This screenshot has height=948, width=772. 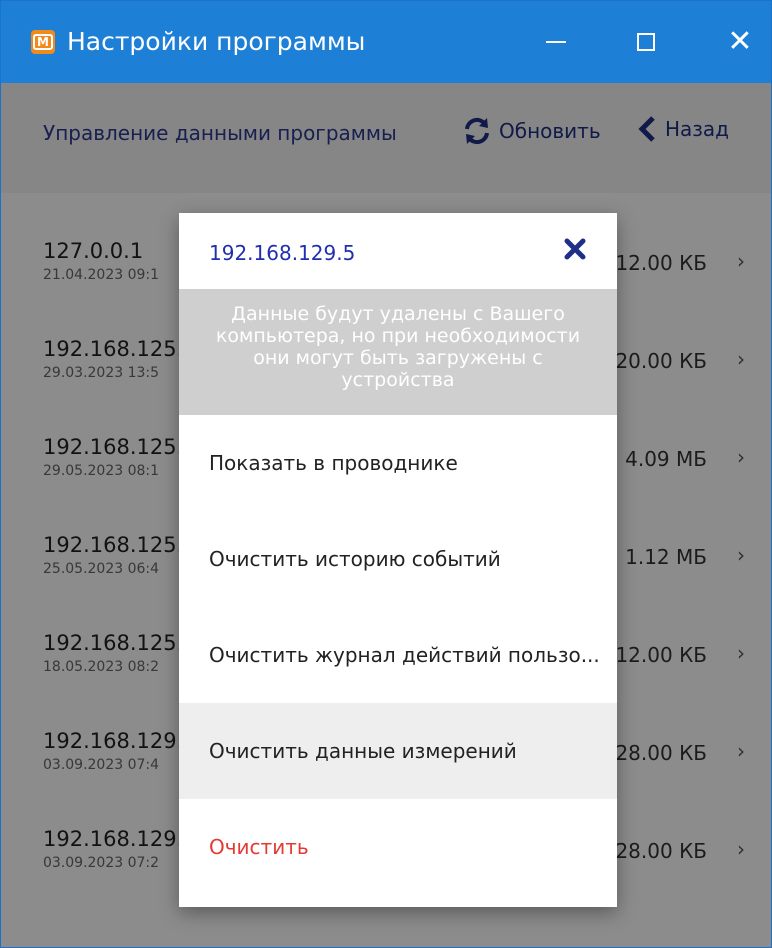 What do you see at coordinates (398, 751) in the screenshot?
I see `clear-measurement-data-item: Очистить данные измерений` at bounding box center [398, 751].